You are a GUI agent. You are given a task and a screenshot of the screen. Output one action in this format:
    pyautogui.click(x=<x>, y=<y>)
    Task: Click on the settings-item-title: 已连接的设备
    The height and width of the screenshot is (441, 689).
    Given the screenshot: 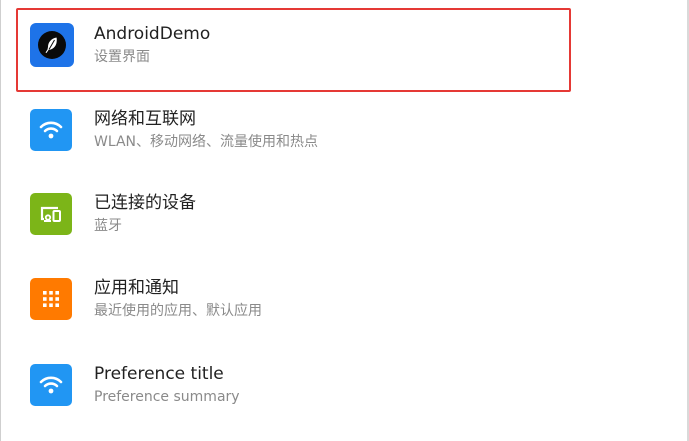 What is the action you would take?
    pyautogui.click(x=145, y=203)
    